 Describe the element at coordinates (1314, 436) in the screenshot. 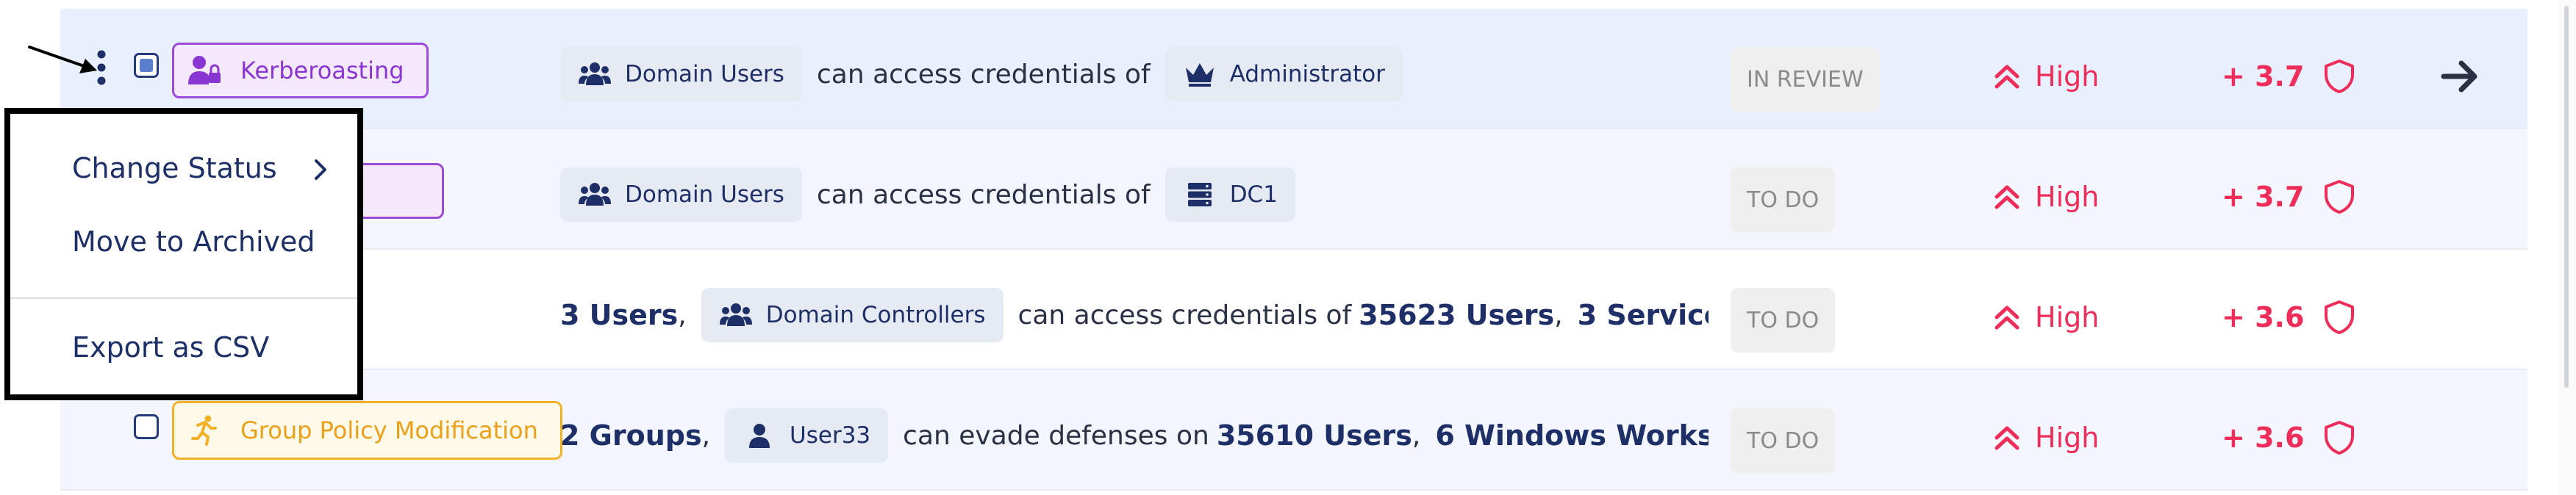

I see `target-count: 35610 Users` at that location.